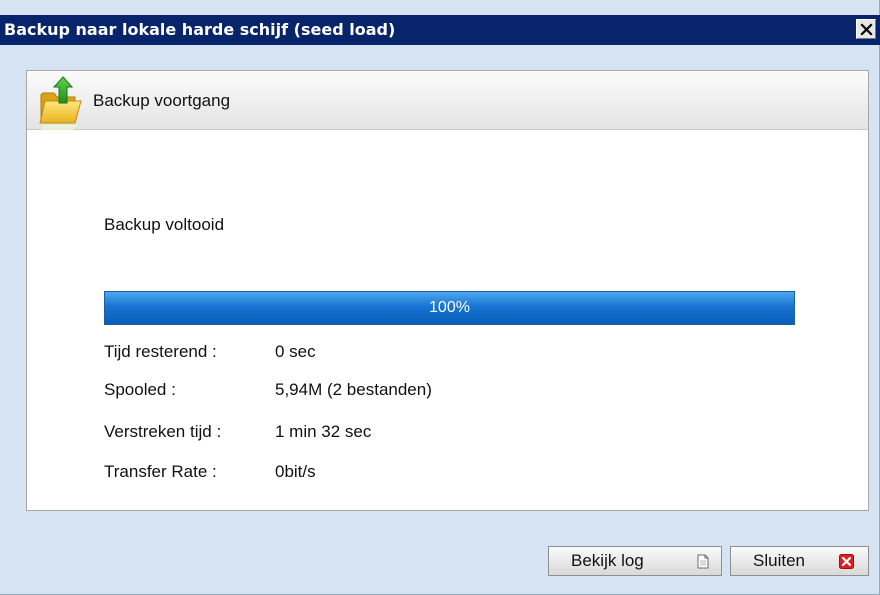  Describe the element at coordinates (60, 103) in the screenshot. I see `folder-upload-icon` at that location.